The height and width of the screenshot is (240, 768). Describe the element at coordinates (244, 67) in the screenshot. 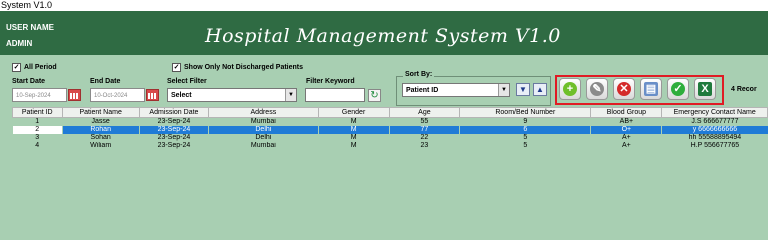

I see `not-discharged-label: Show Only Not Discharged Patients` at that location.